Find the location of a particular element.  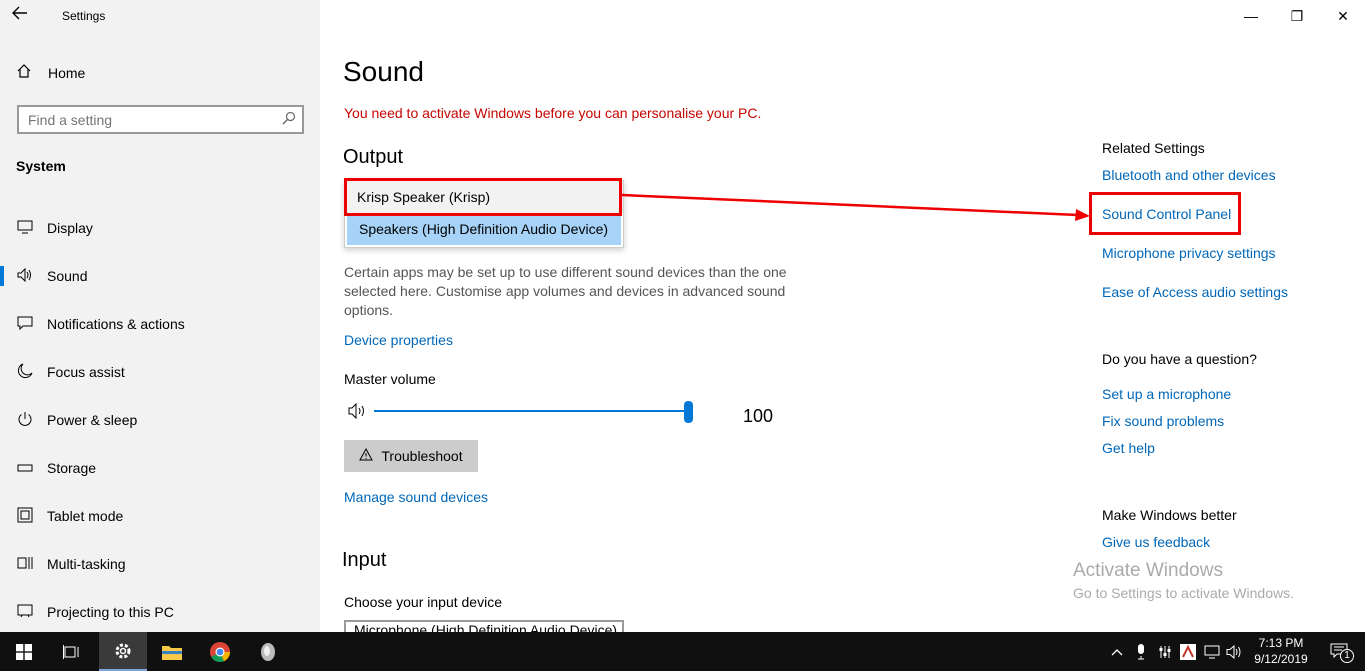

section-title: System is located at coordinates (41, 166).